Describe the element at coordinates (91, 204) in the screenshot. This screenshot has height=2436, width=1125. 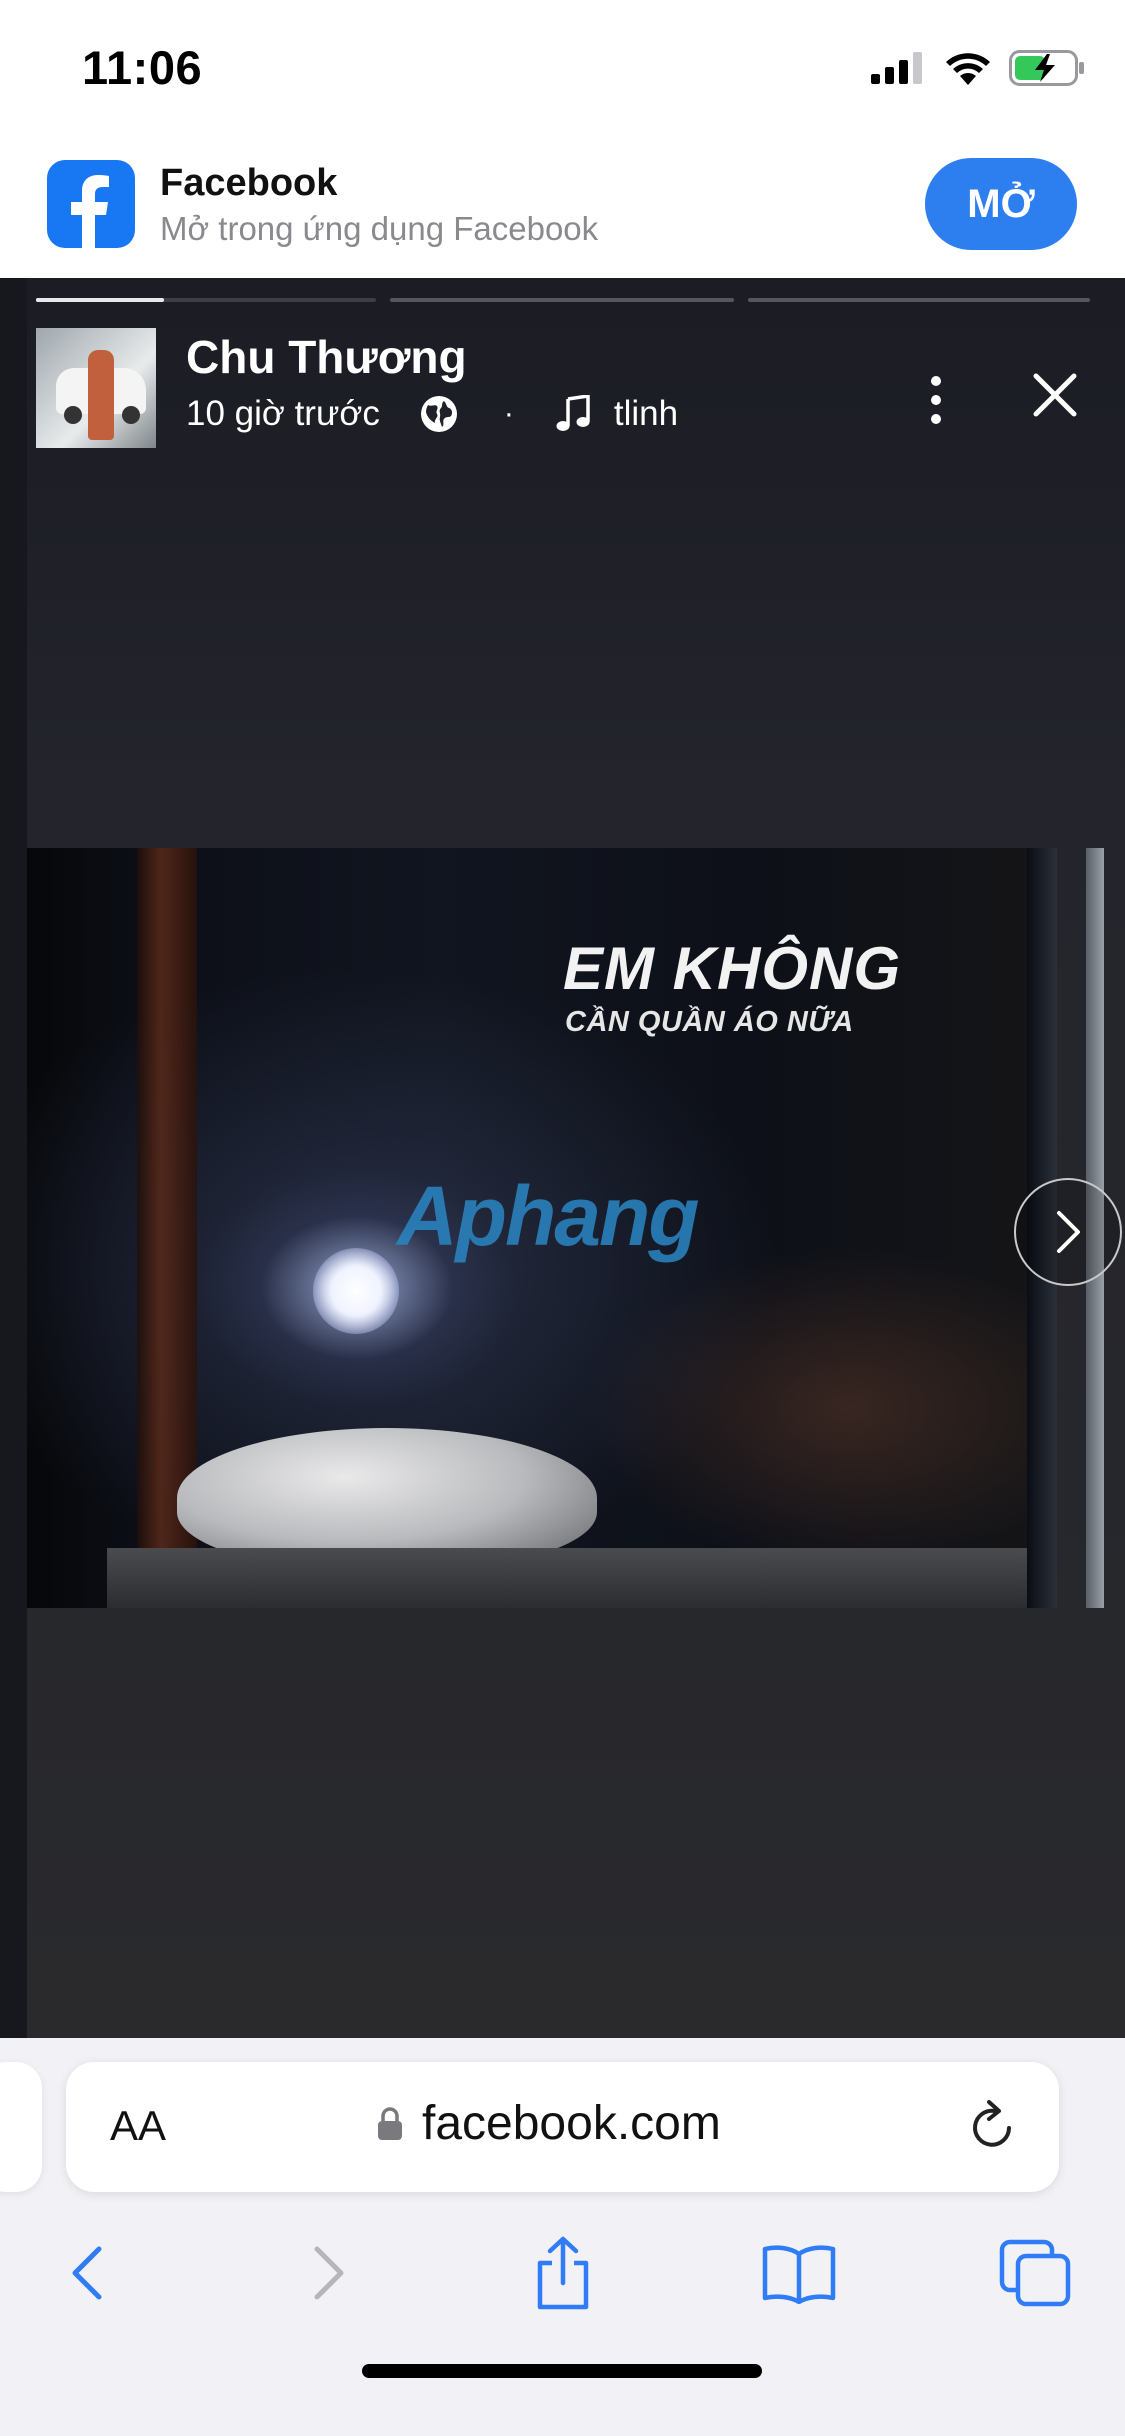
I see `facebook-logo-icon` at that location.